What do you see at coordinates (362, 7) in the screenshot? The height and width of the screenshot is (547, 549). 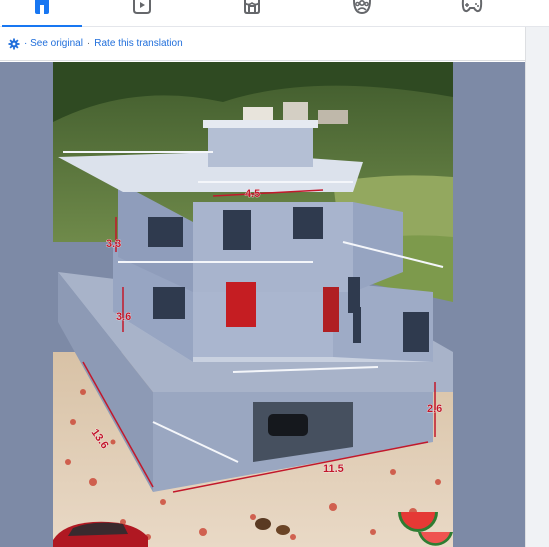 I see `groups-icon` at bounding box center [362, 7].